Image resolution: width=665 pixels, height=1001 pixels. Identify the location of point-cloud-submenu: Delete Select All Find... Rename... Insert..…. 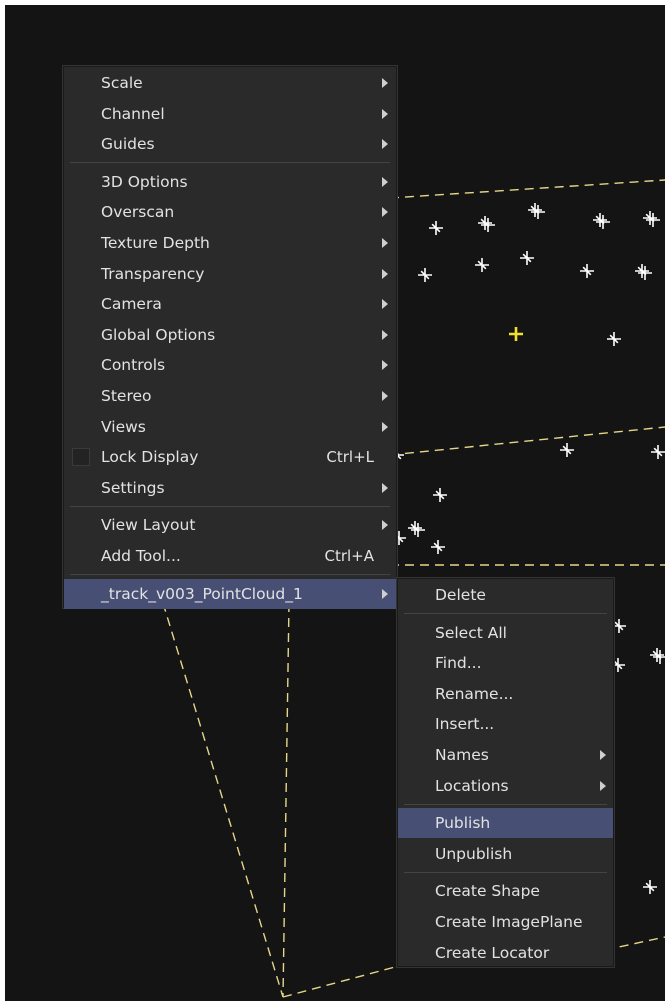
(505, 772).